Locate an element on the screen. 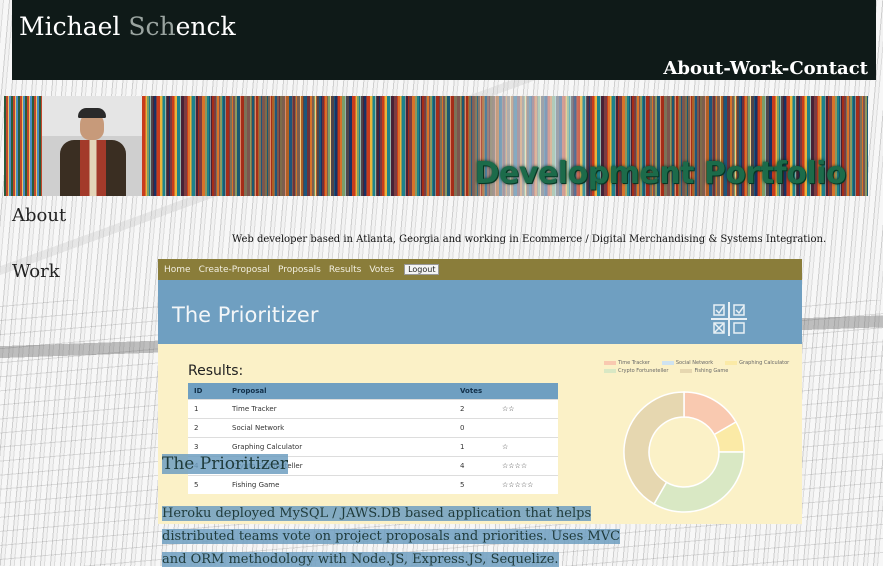 The width and height of the screenshot is (883, 571). photo-body is located at coordinates (93, 168).